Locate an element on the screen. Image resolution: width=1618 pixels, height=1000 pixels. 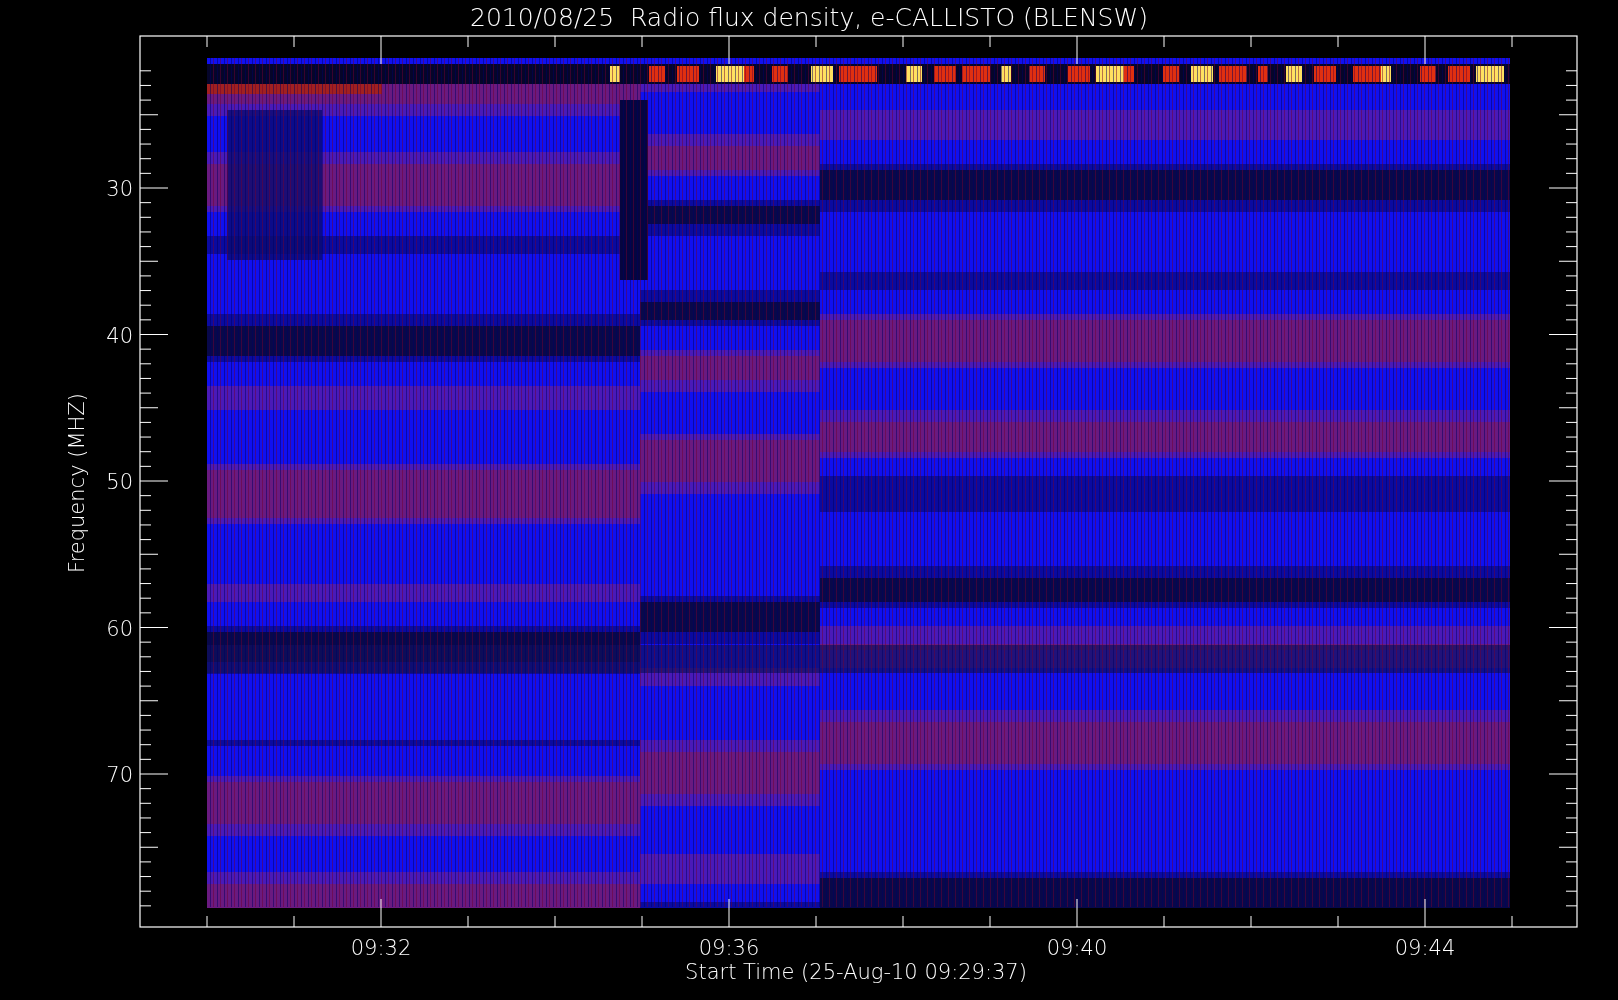
x-tick-label: 09:36 is located at coordinates (729, 948).